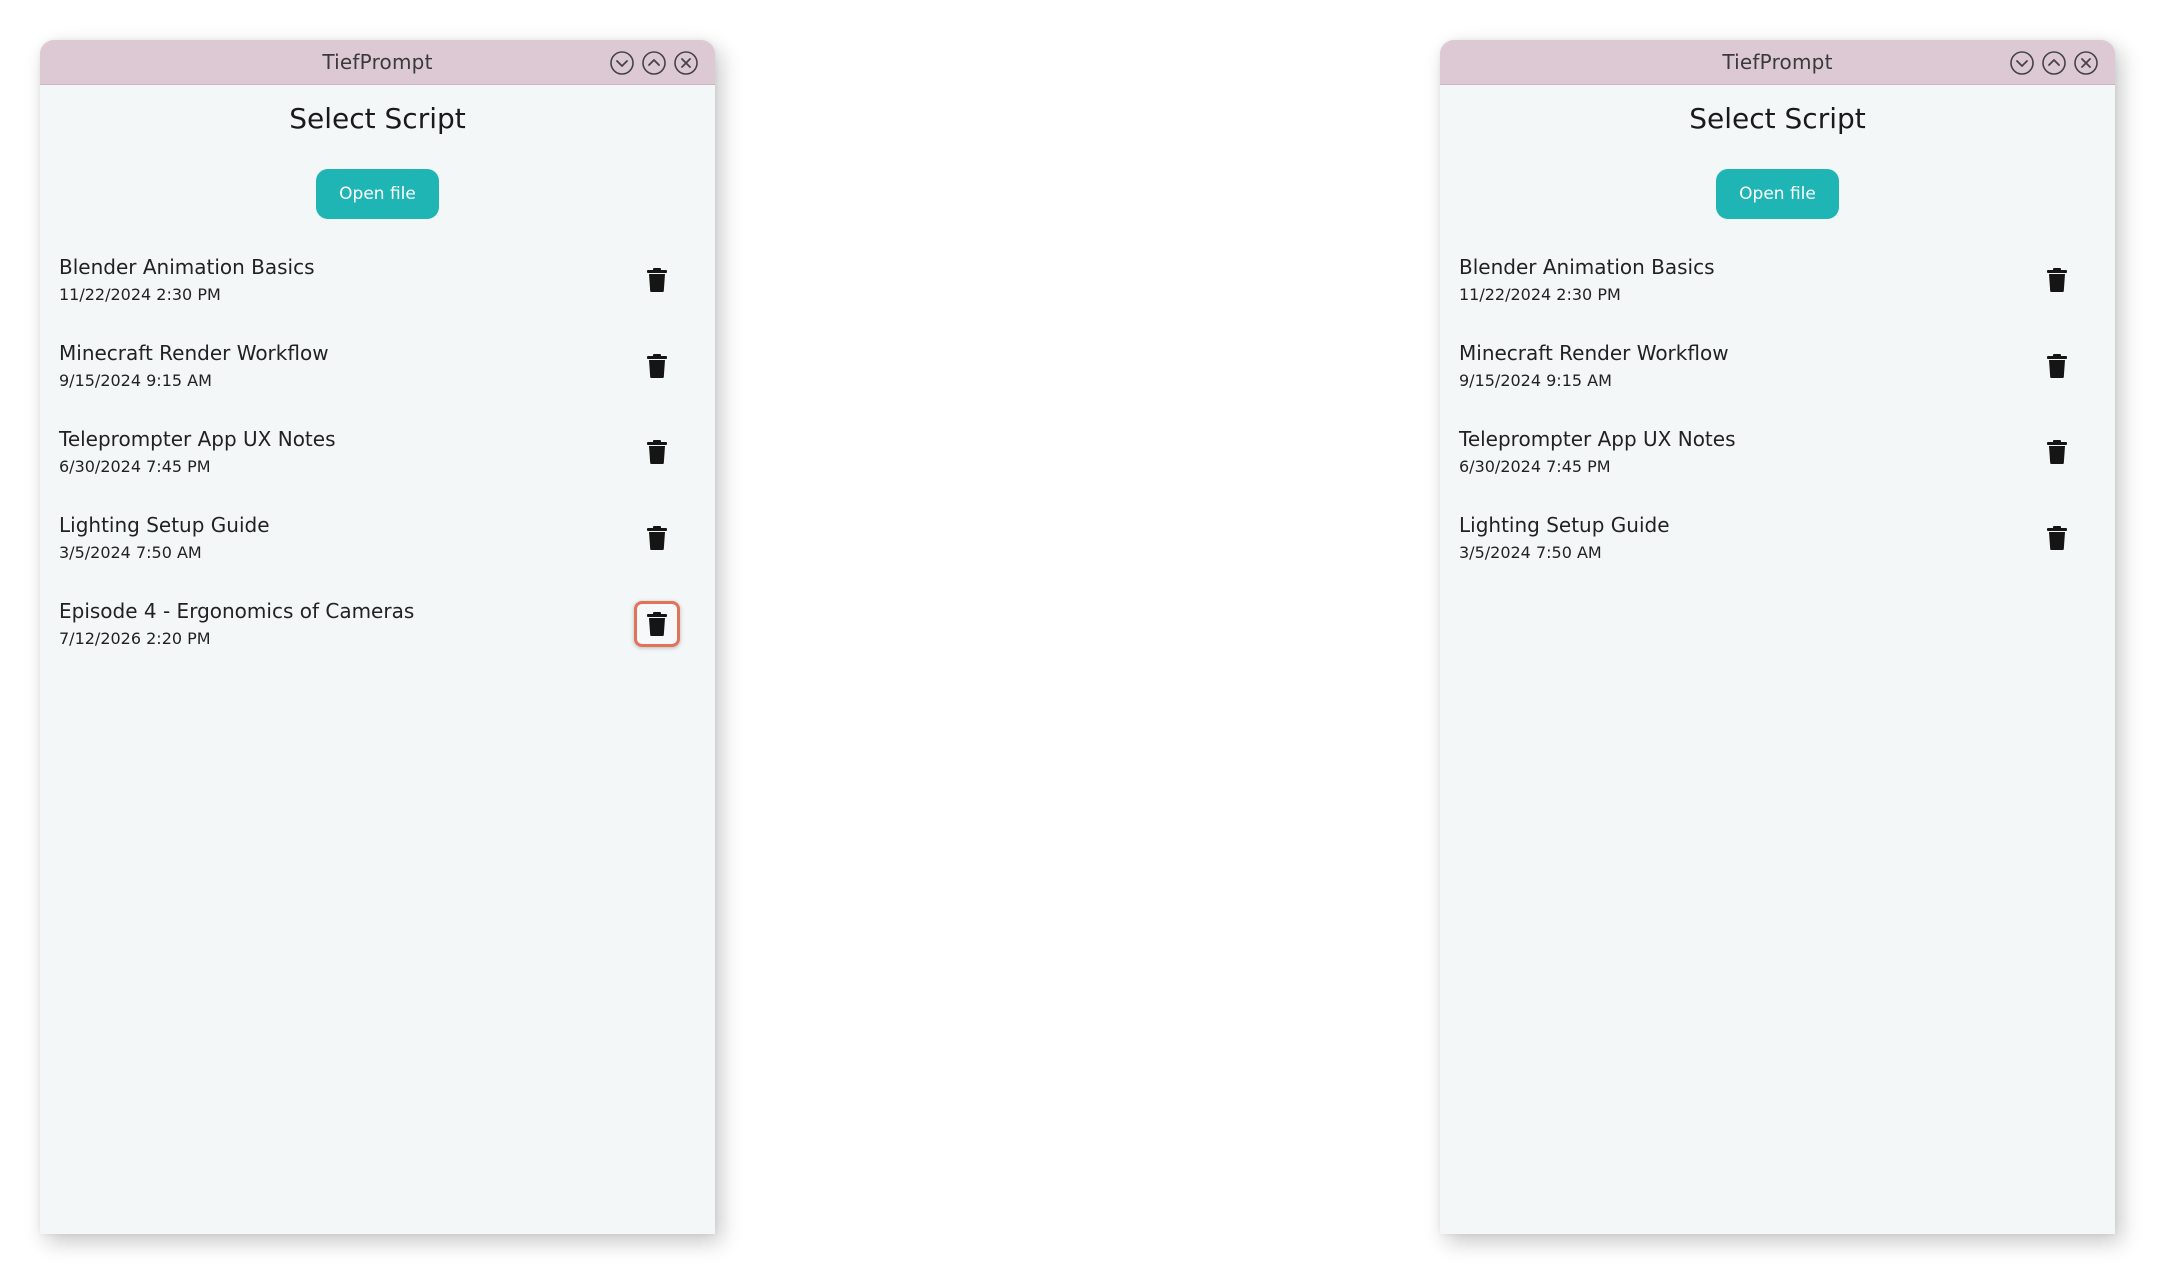 The image size is (2161, 1284). Describe the element at coordinates (237, 611) in the screenshot. I see `script-name: Episode 4 - Ergonomics of Cameras` at that location.